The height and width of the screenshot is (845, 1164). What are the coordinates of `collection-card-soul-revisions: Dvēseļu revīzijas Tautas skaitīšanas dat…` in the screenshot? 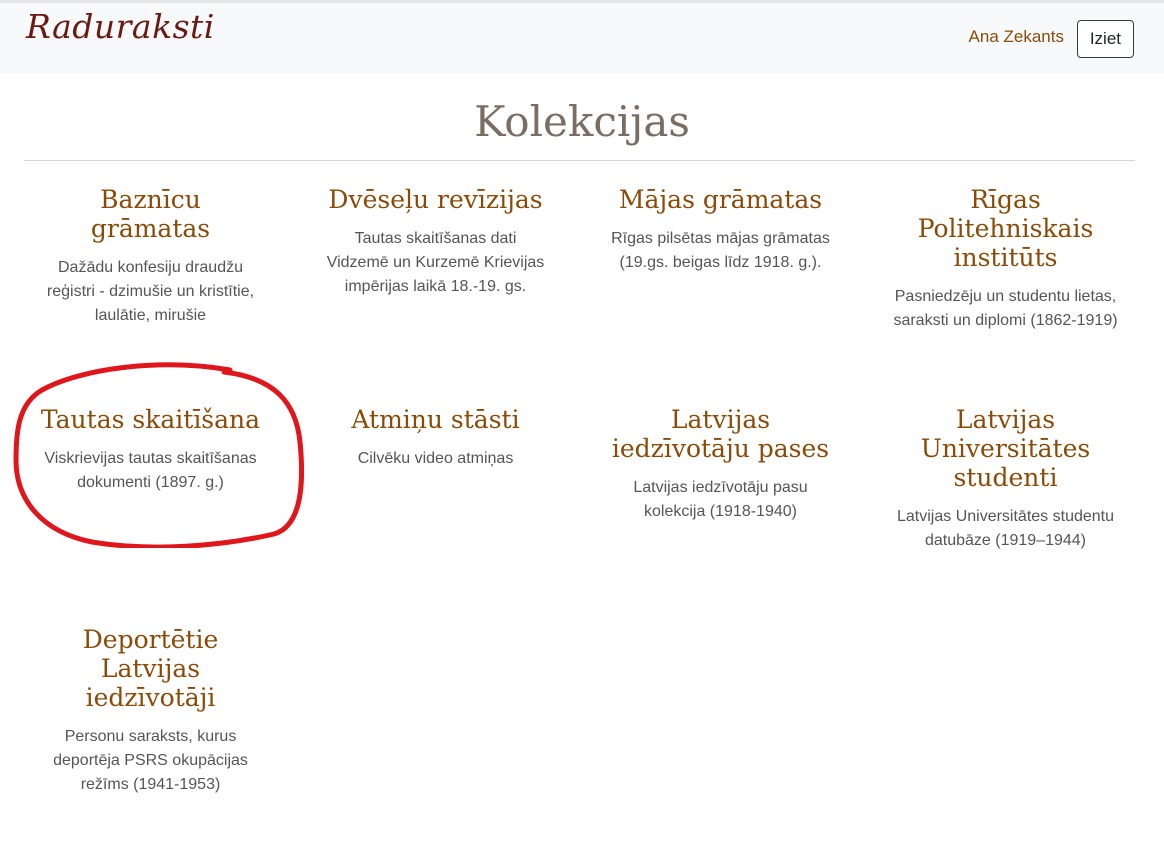 It's located at (435, 295).